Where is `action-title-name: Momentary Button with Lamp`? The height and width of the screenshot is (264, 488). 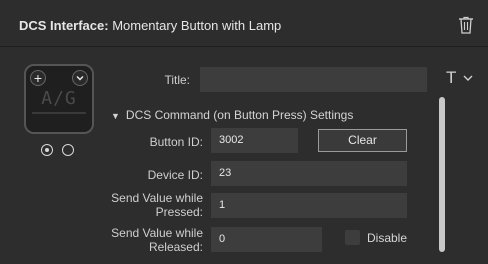 action-title-name: Momentary Button with Lamp is located at coordinates (195, 25).